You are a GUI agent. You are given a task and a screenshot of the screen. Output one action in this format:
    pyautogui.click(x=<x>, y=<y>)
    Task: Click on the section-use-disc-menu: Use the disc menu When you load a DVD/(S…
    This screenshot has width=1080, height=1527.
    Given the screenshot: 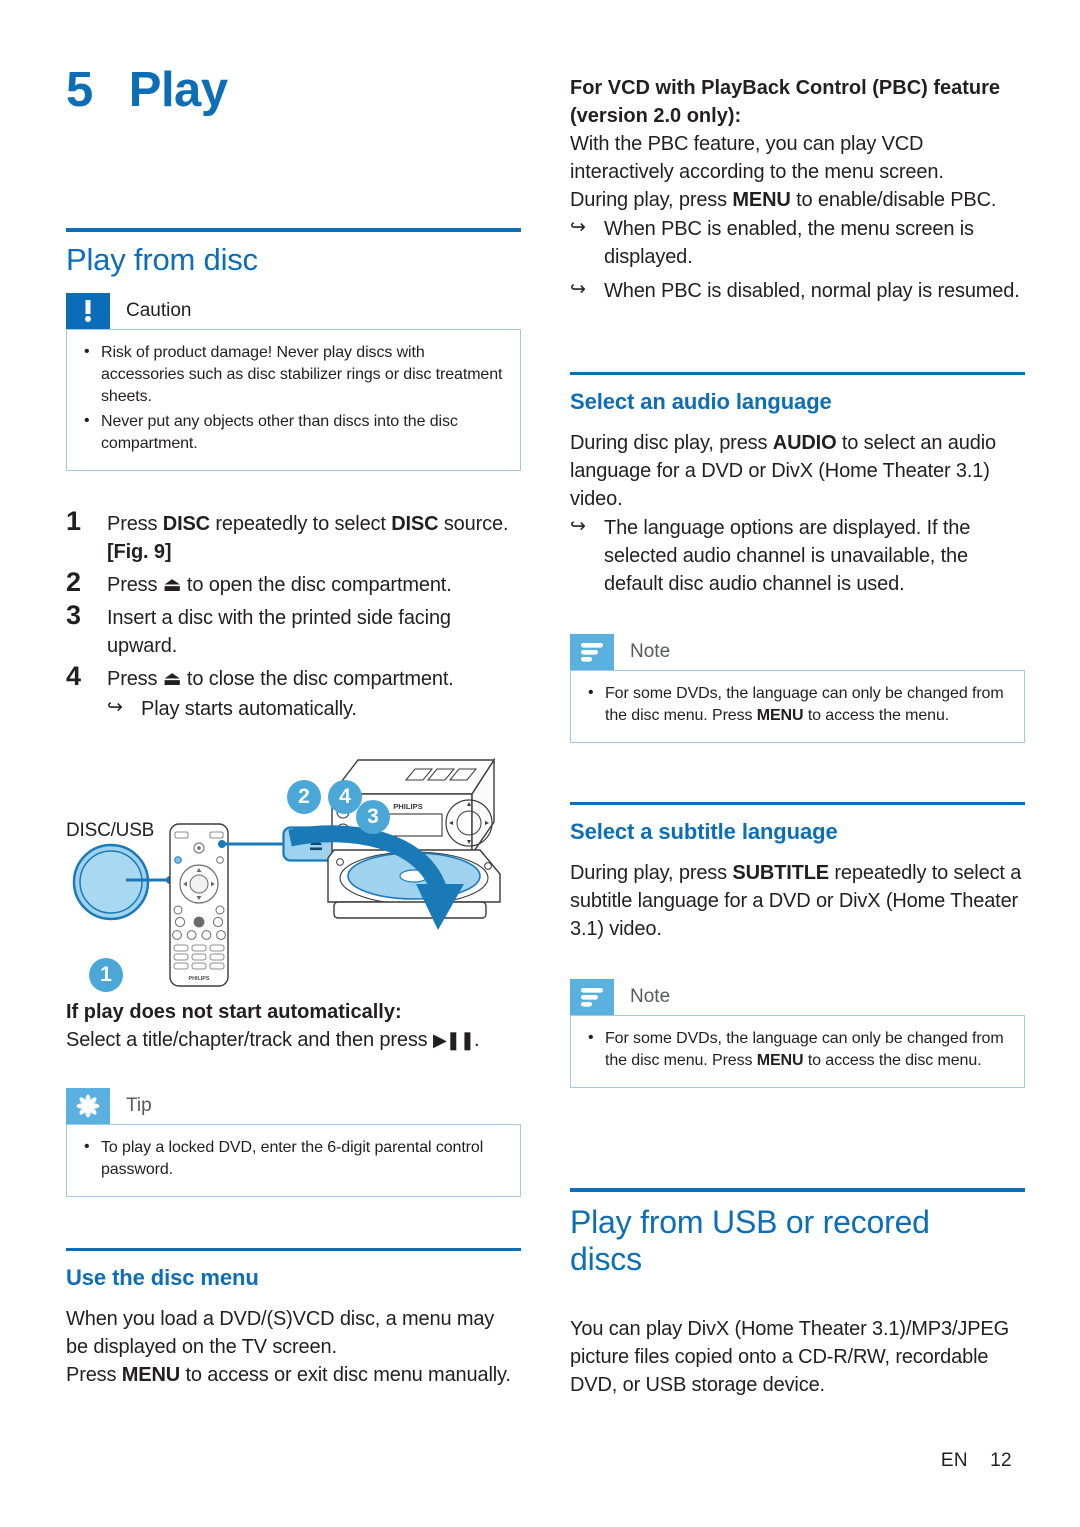 What is the action you would take?
    pyautogui.click(x=293, y=1318)
    